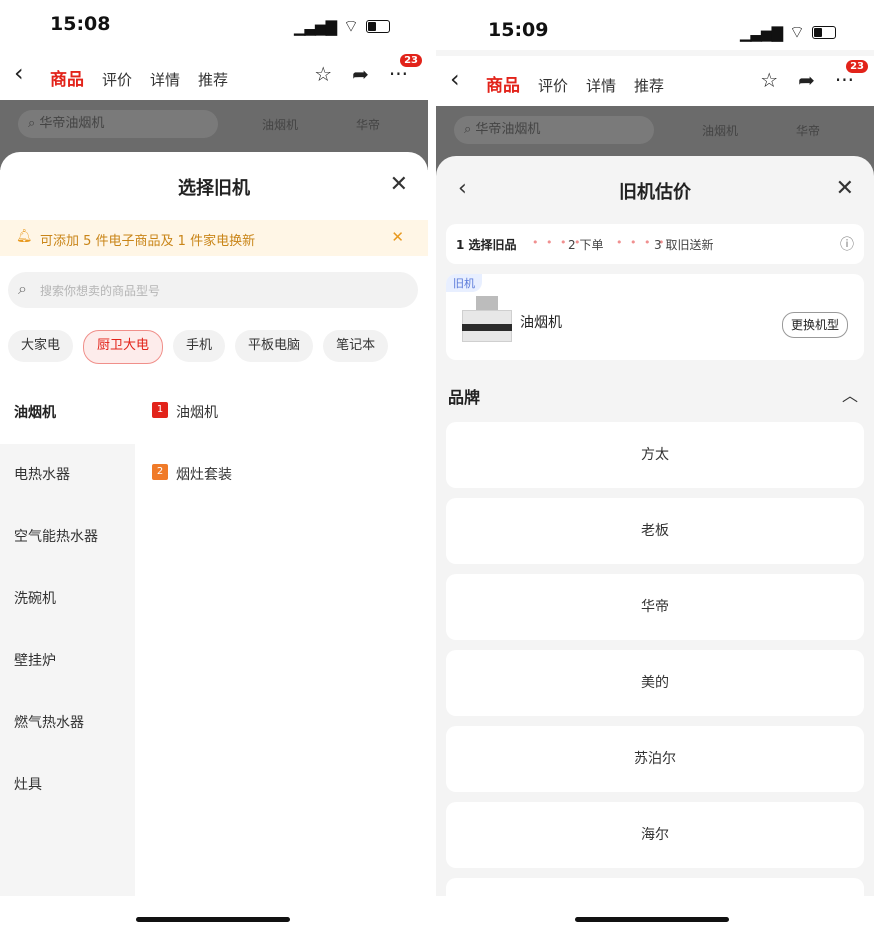 Image resolution: width=874 pixels, height=952 pixels. What do you see at coordinates (847, 244) in the screenshot?
I see `info-icon: ⓘ` at bounding box center [847, 244].